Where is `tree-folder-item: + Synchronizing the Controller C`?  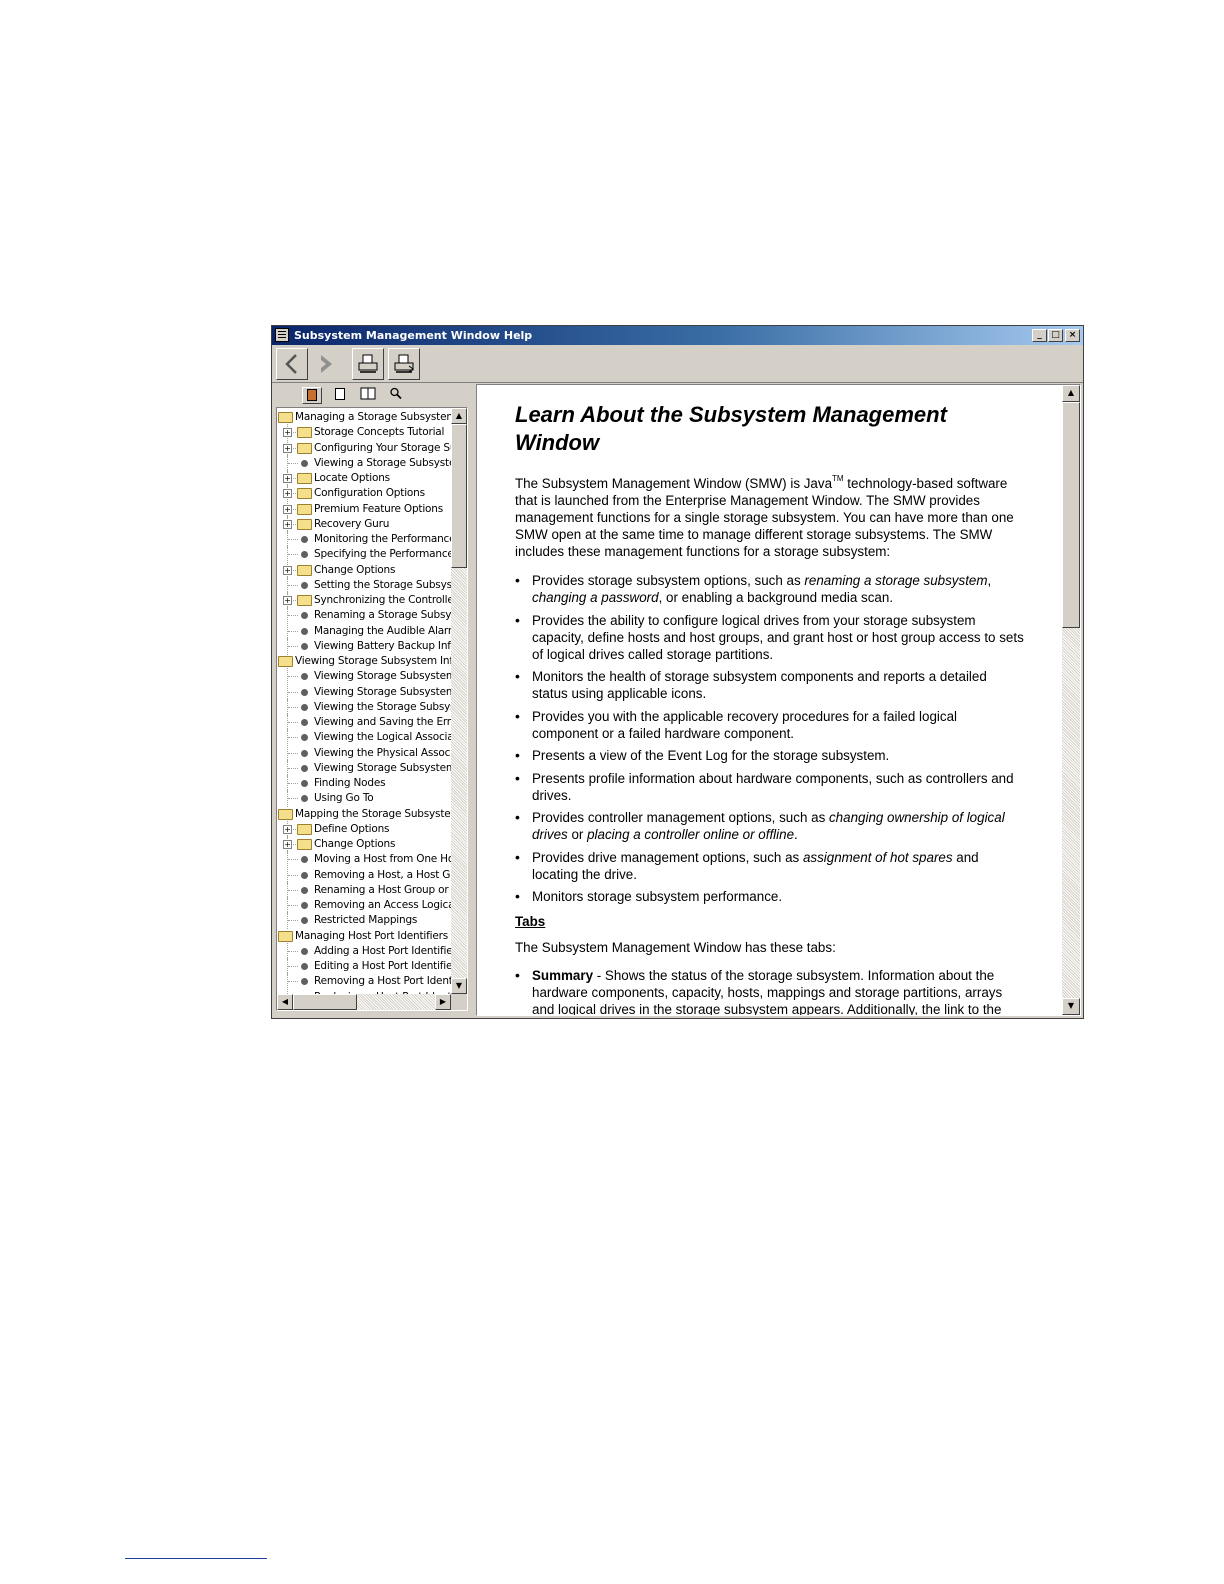 tree-folder-item: + Synchronizing the Controller C is located at coordinates (364, 600).